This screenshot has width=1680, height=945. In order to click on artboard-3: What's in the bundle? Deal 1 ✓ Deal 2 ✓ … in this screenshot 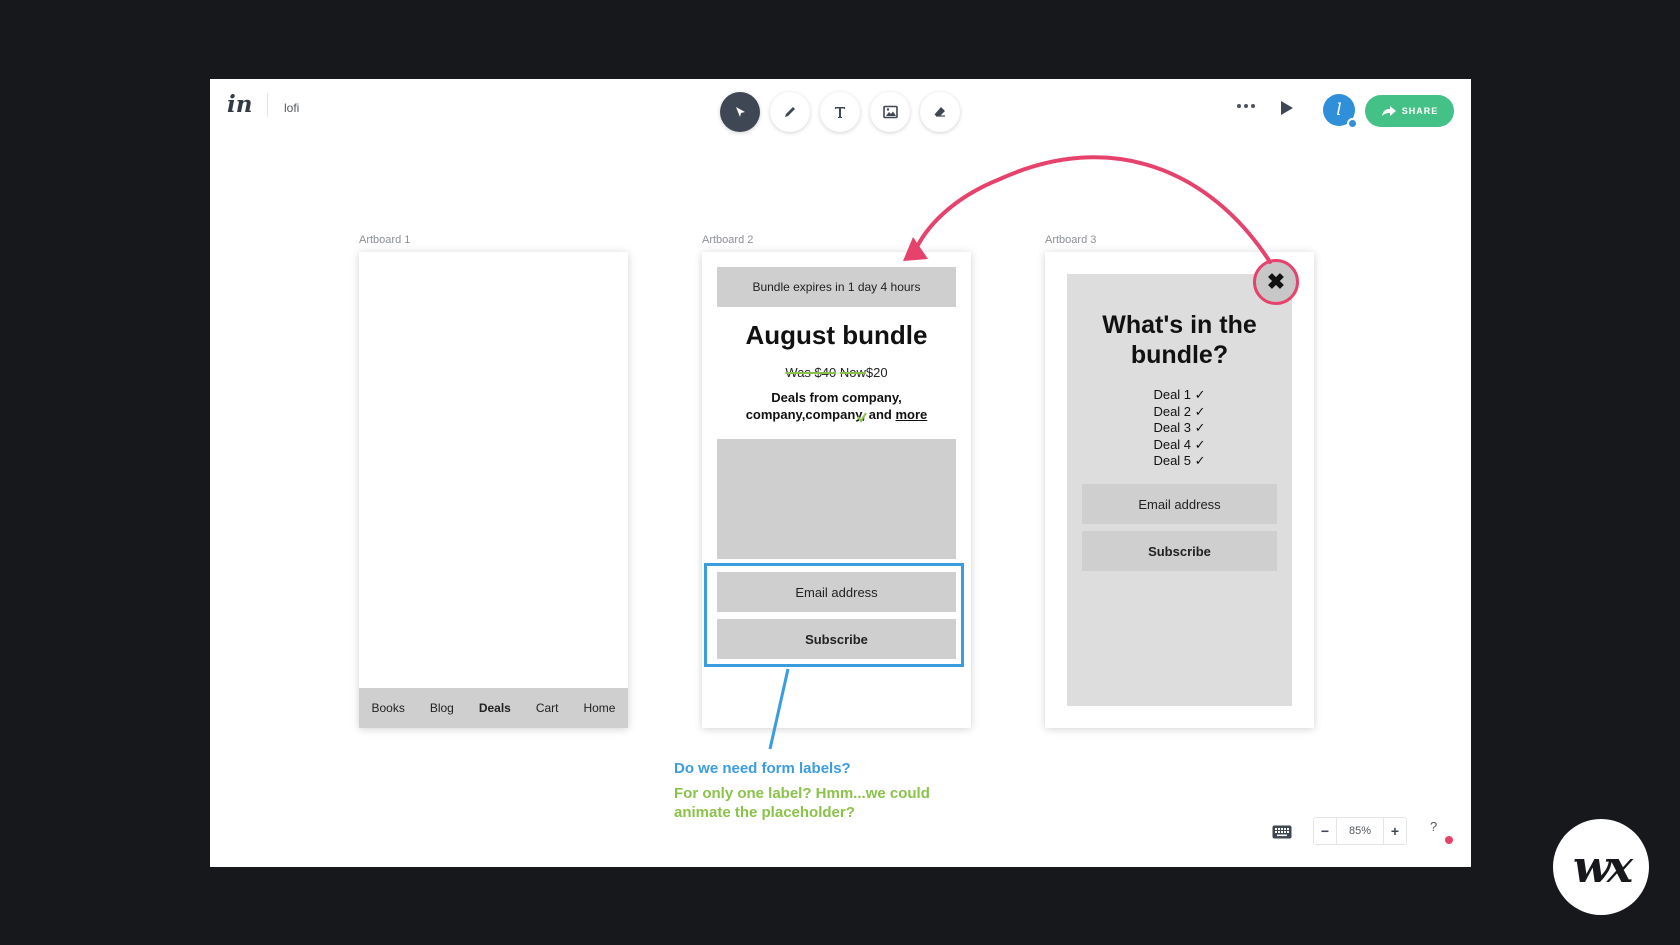, I will do `click(1179, 490)`.